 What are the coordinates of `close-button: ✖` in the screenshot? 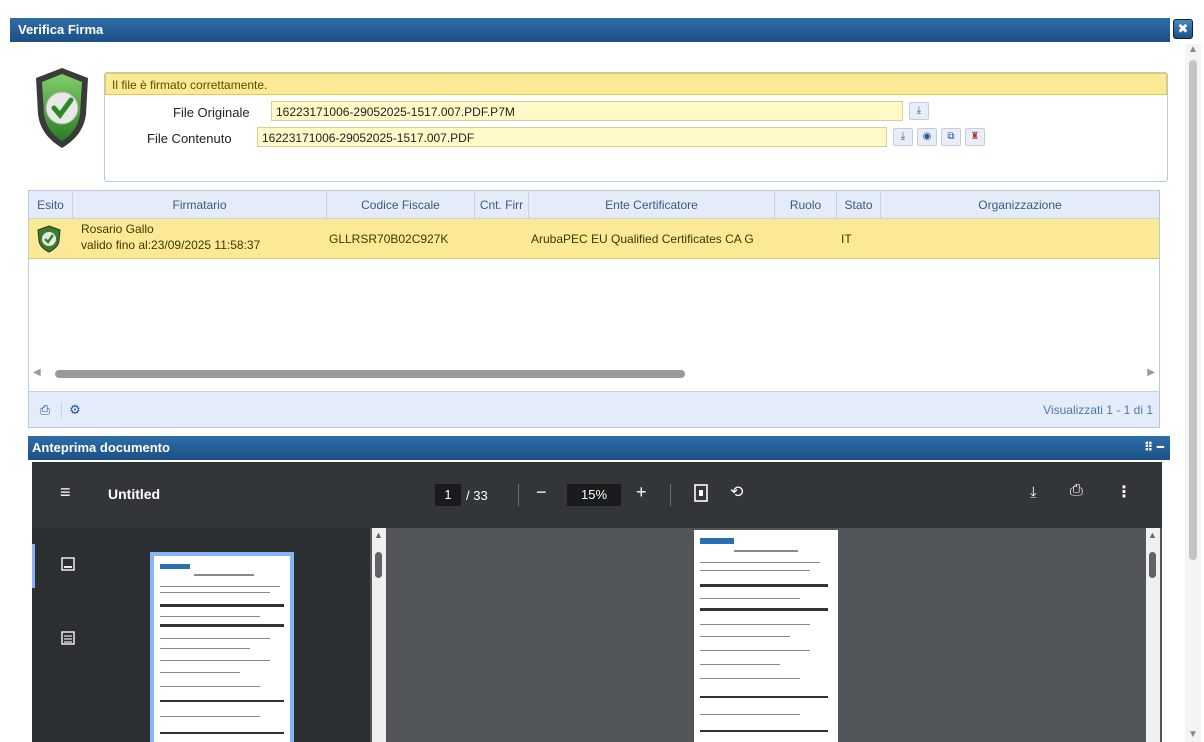 It's located at (1183, 29).